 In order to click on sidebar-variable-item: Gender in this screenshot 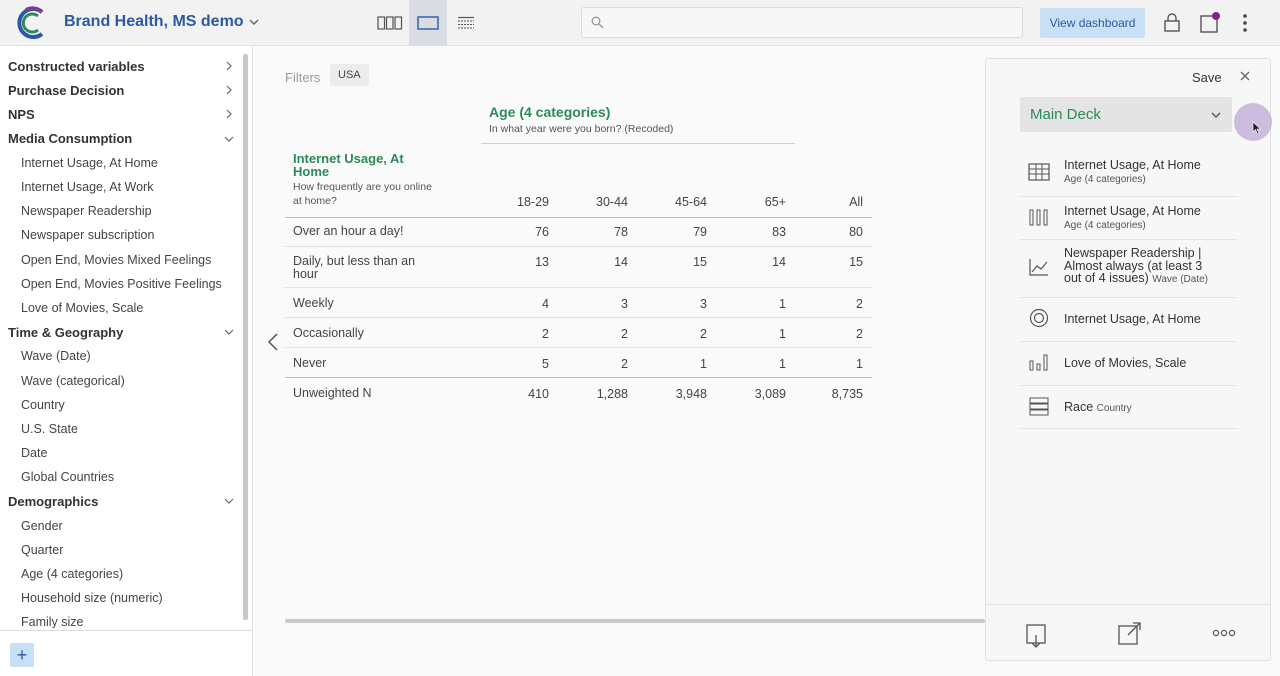, I will do `click(121, 526)`.